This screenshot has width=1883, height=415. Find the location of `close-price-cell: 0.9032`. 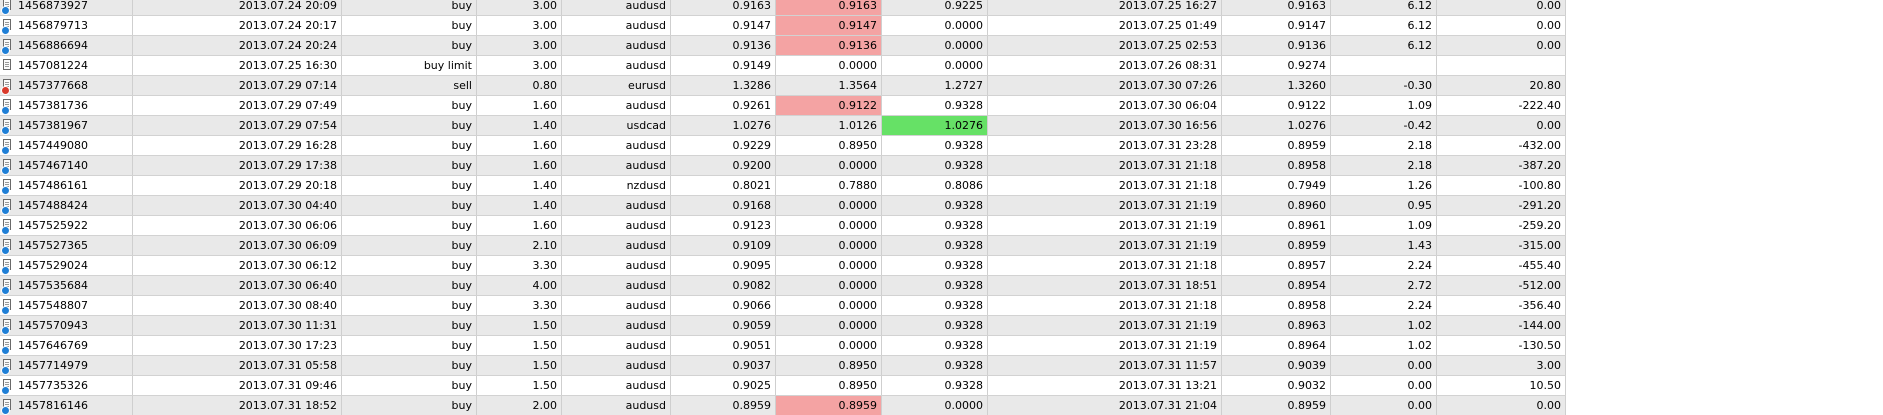

close-price-cell: 0.9032 is located at coordinates (1276, 385).